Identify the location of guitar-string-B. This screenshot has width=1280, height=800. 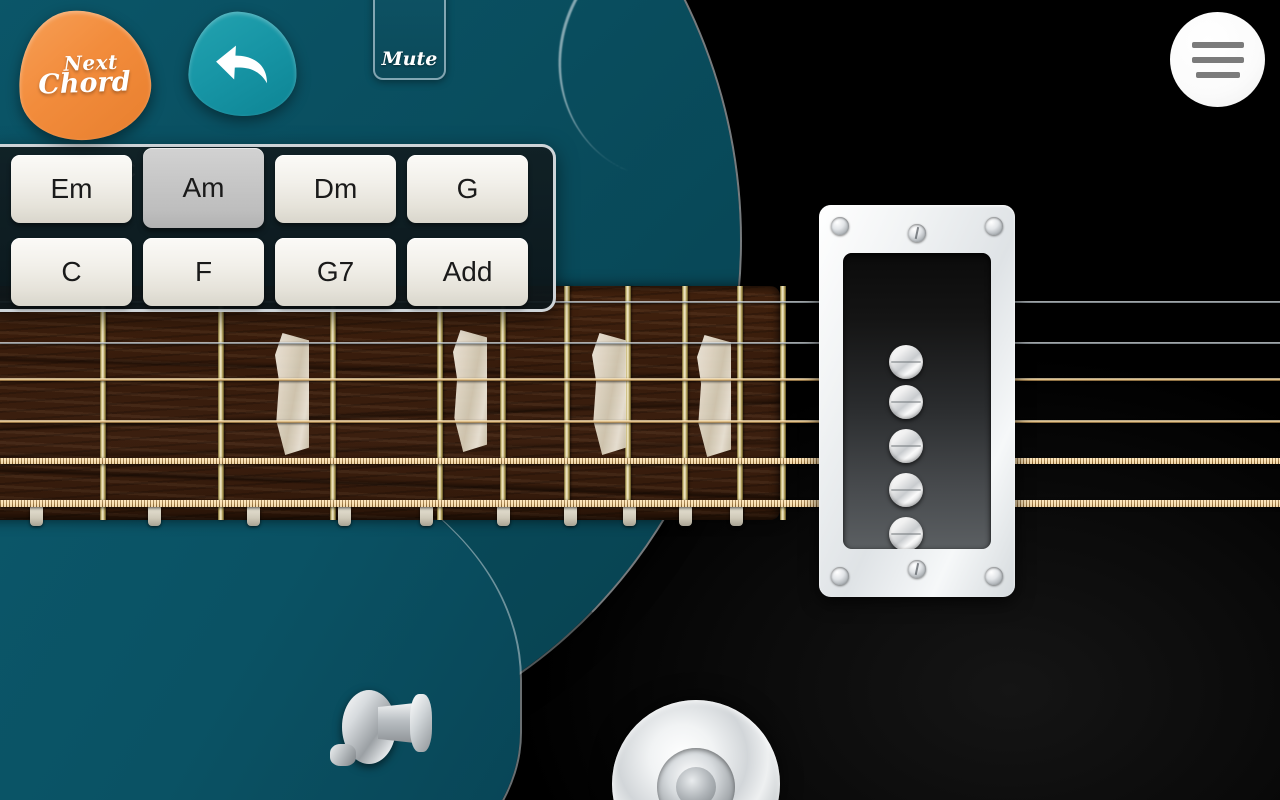
(640, 343).